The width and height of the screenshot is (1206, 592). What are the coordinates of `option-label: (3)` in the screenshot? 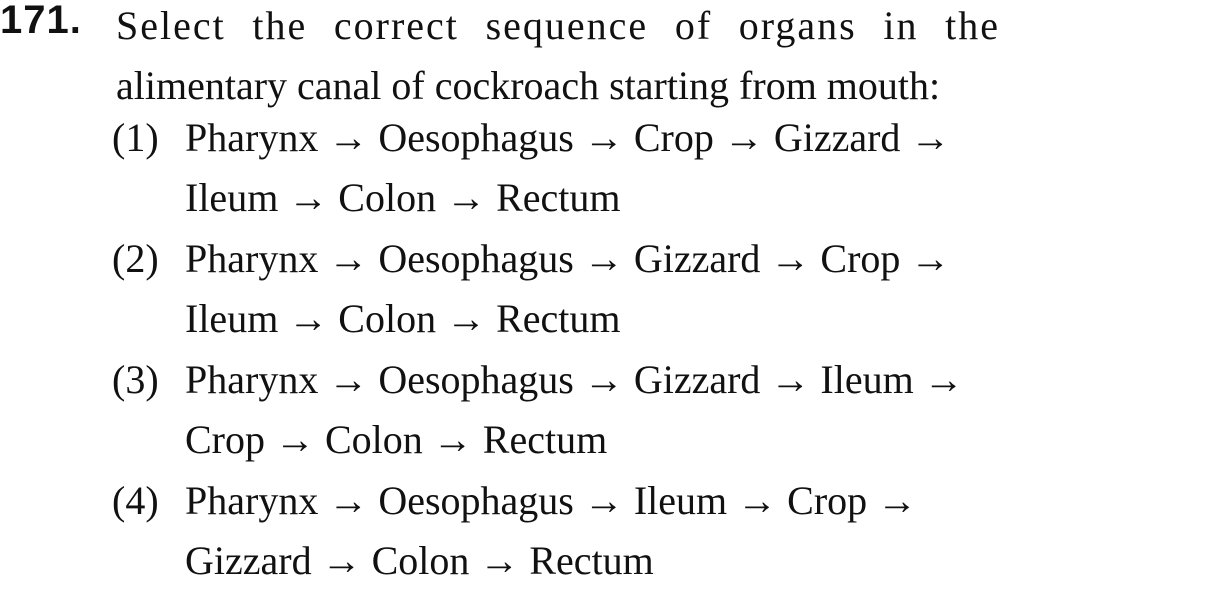 It's located at (135, 379).